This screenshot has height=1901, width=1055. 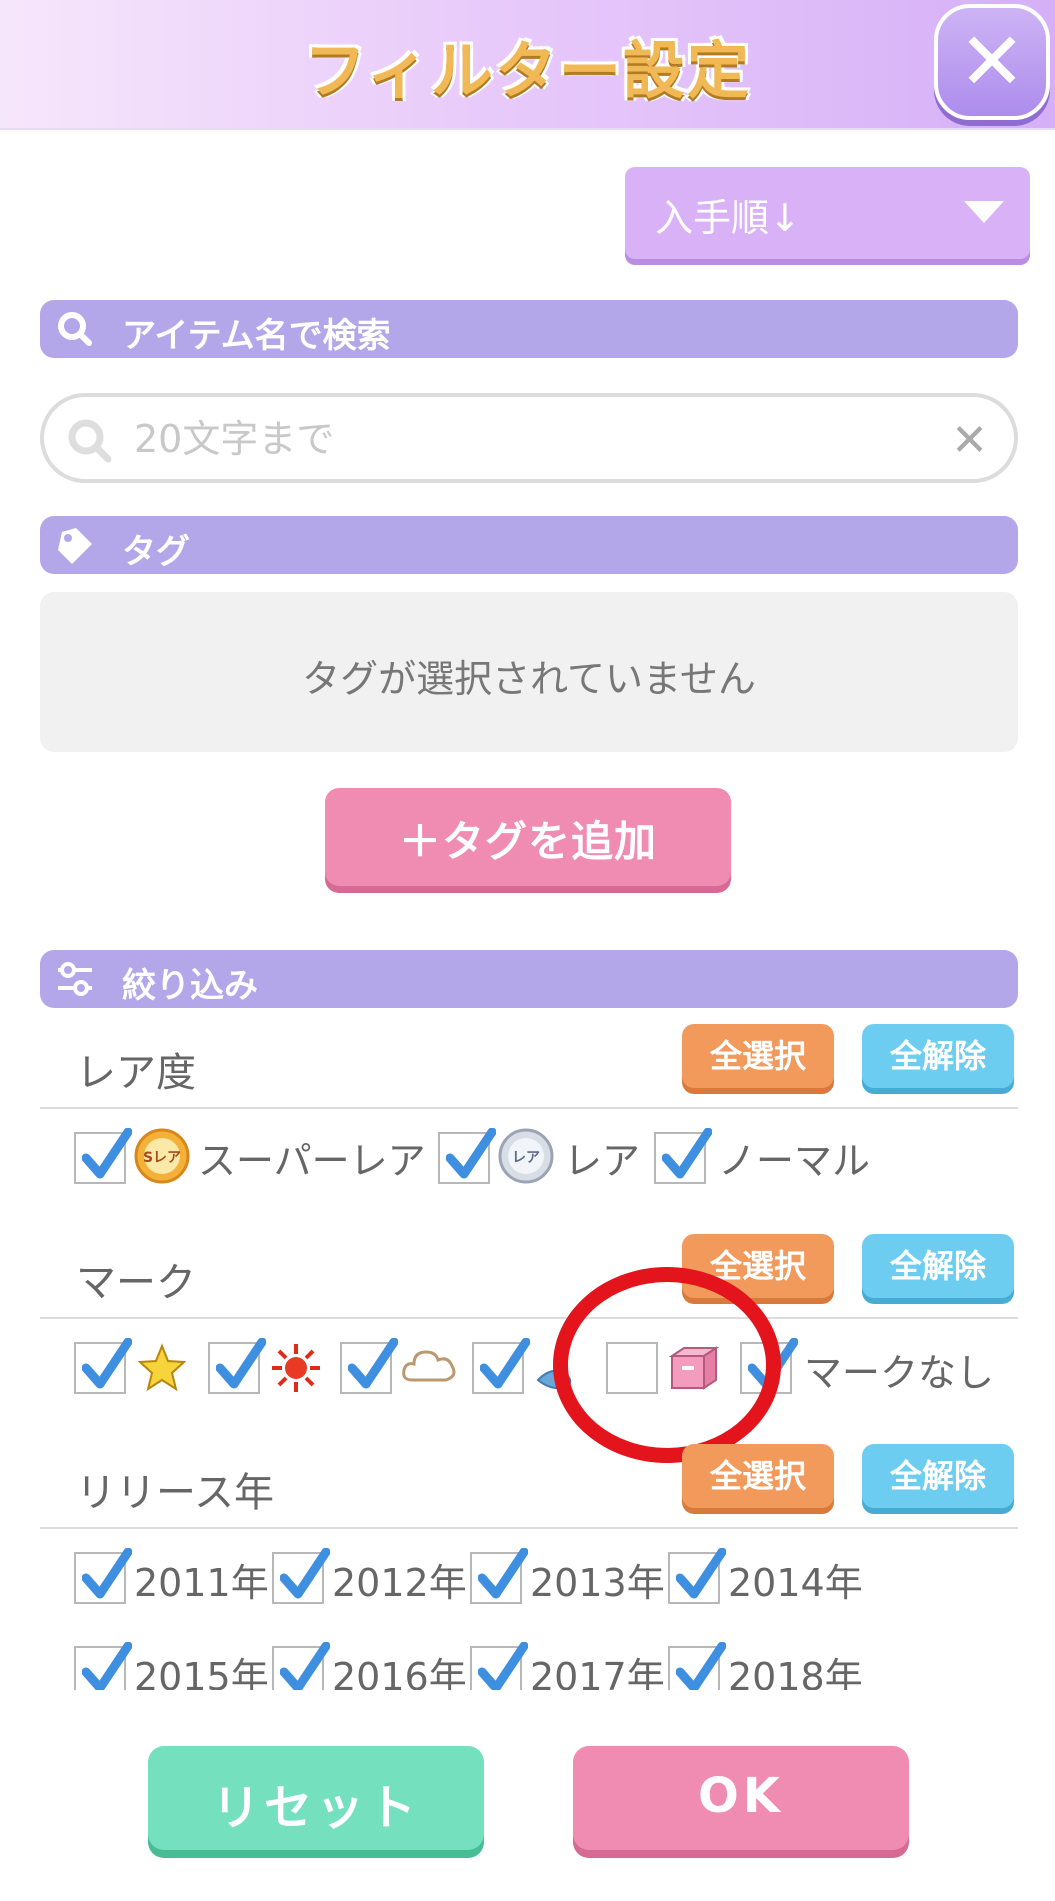 I want to click on year-2017-checkbox, so click(x=499, y=1666).